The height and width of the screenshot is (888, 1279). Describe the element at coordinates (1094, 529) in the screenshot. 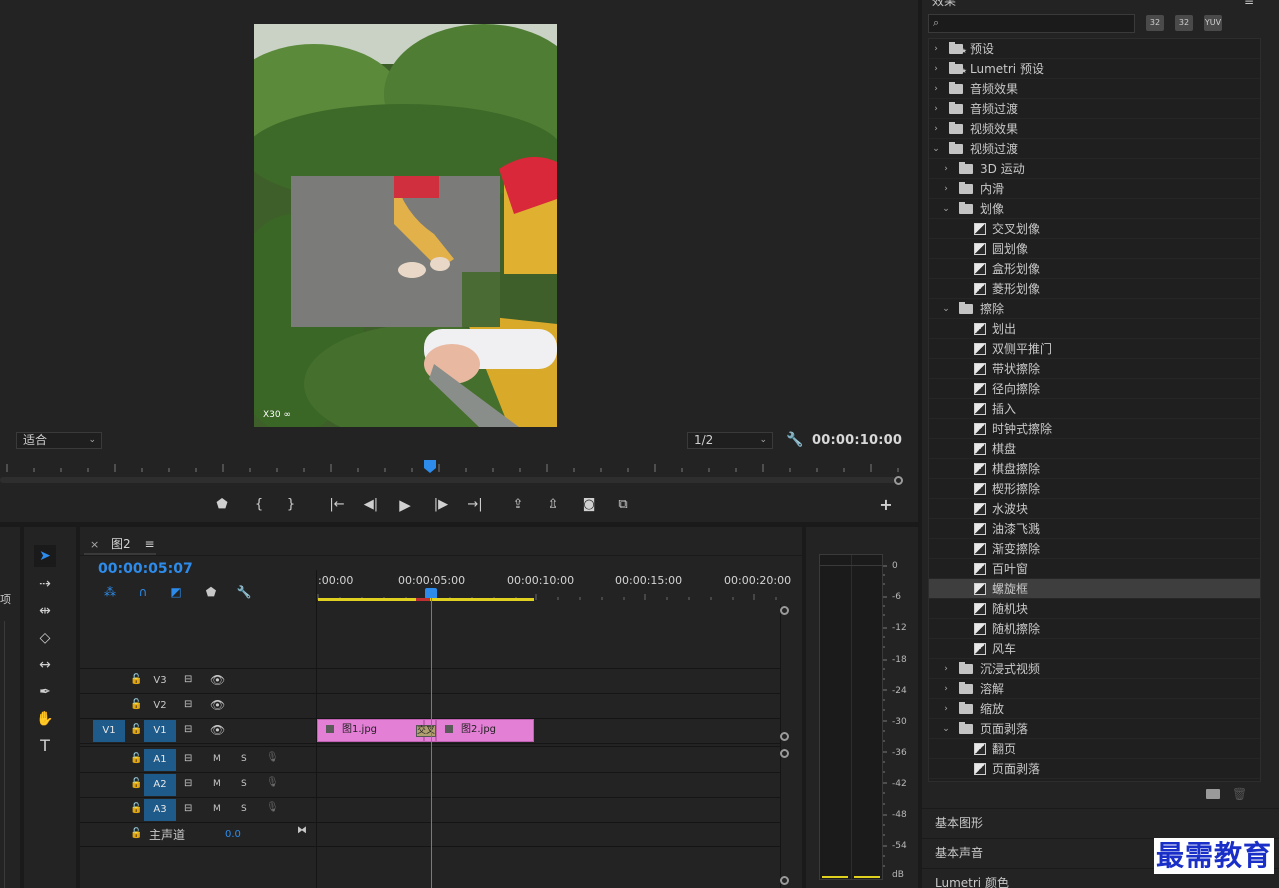

I see `effect-item: 油漆飞溅` at that location.